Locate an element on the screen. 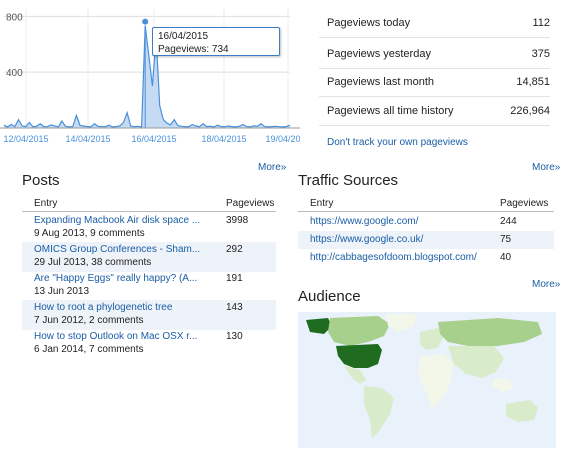  stat-label: Pageviews last month is located at coordinates (380, 82).